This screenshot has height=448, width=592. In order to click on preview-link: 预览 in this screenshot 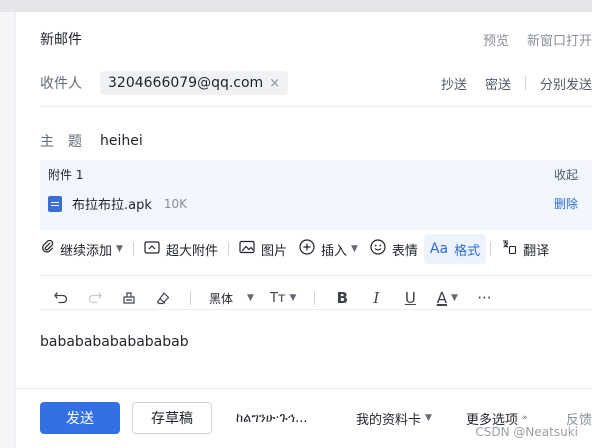, I will do `click(496, 39)`.